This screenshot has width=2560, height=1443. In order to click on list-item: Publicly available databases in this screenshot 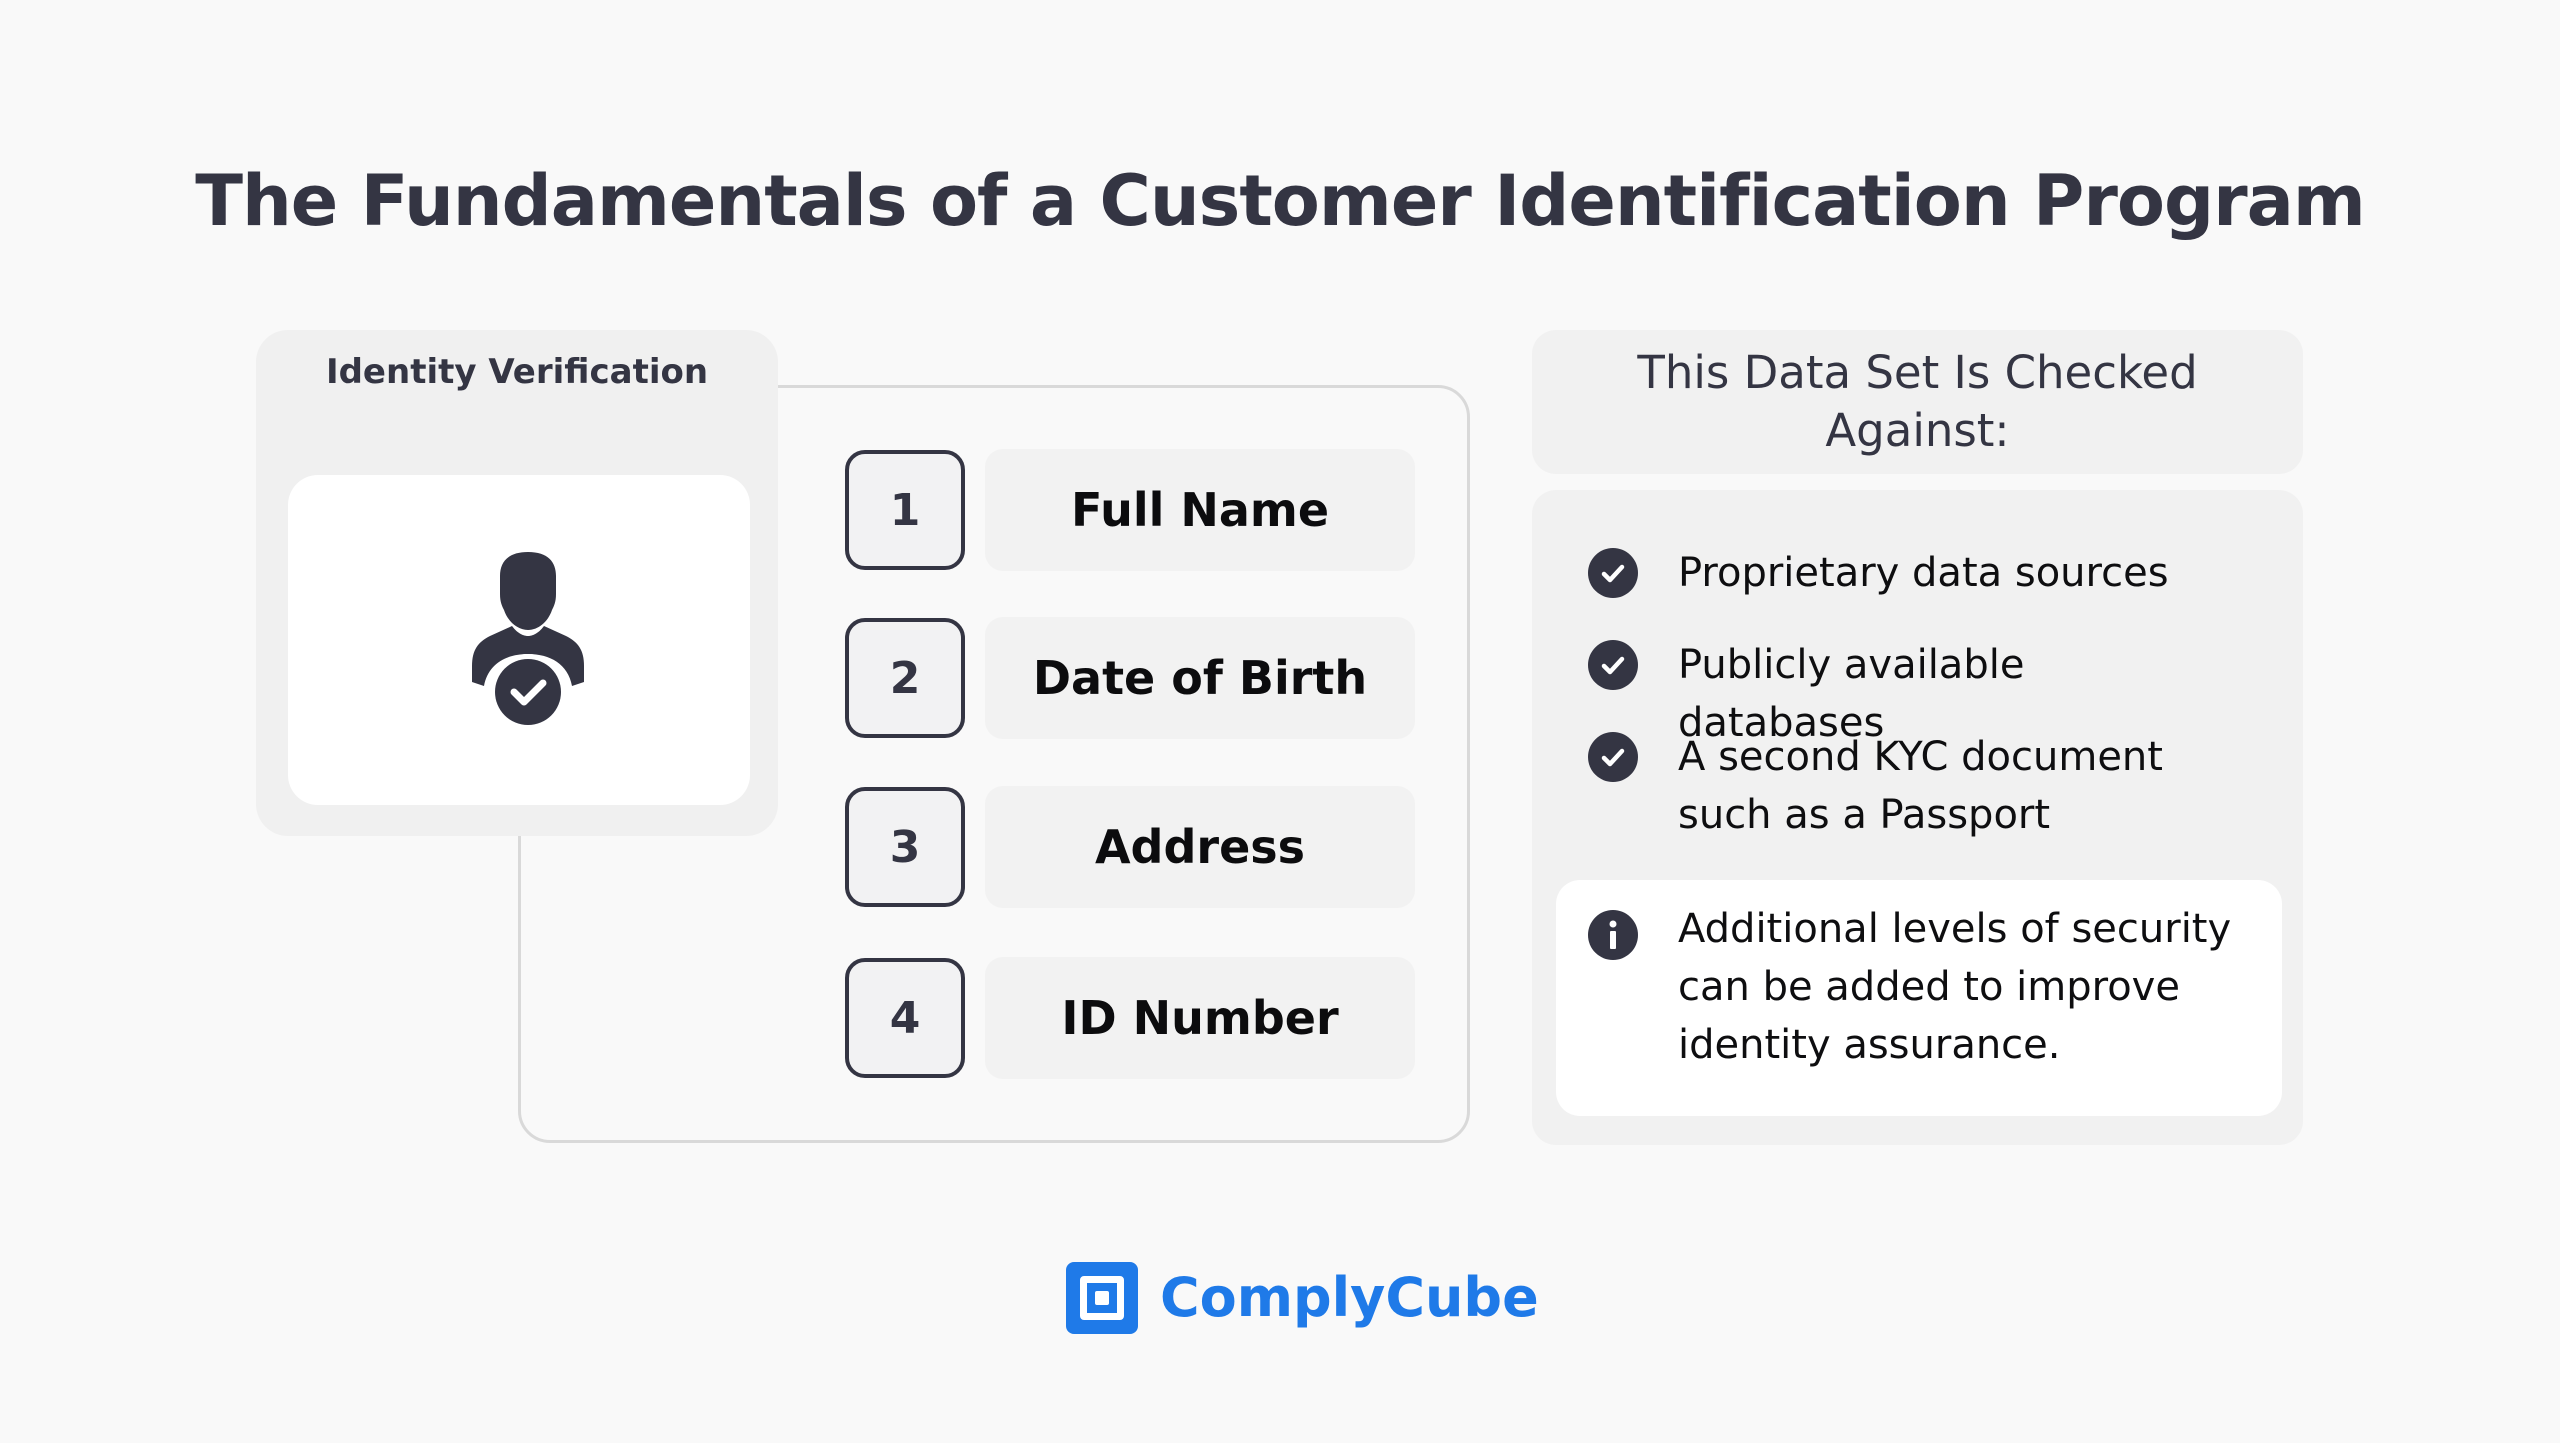, I will do `click(1933, 691)`.